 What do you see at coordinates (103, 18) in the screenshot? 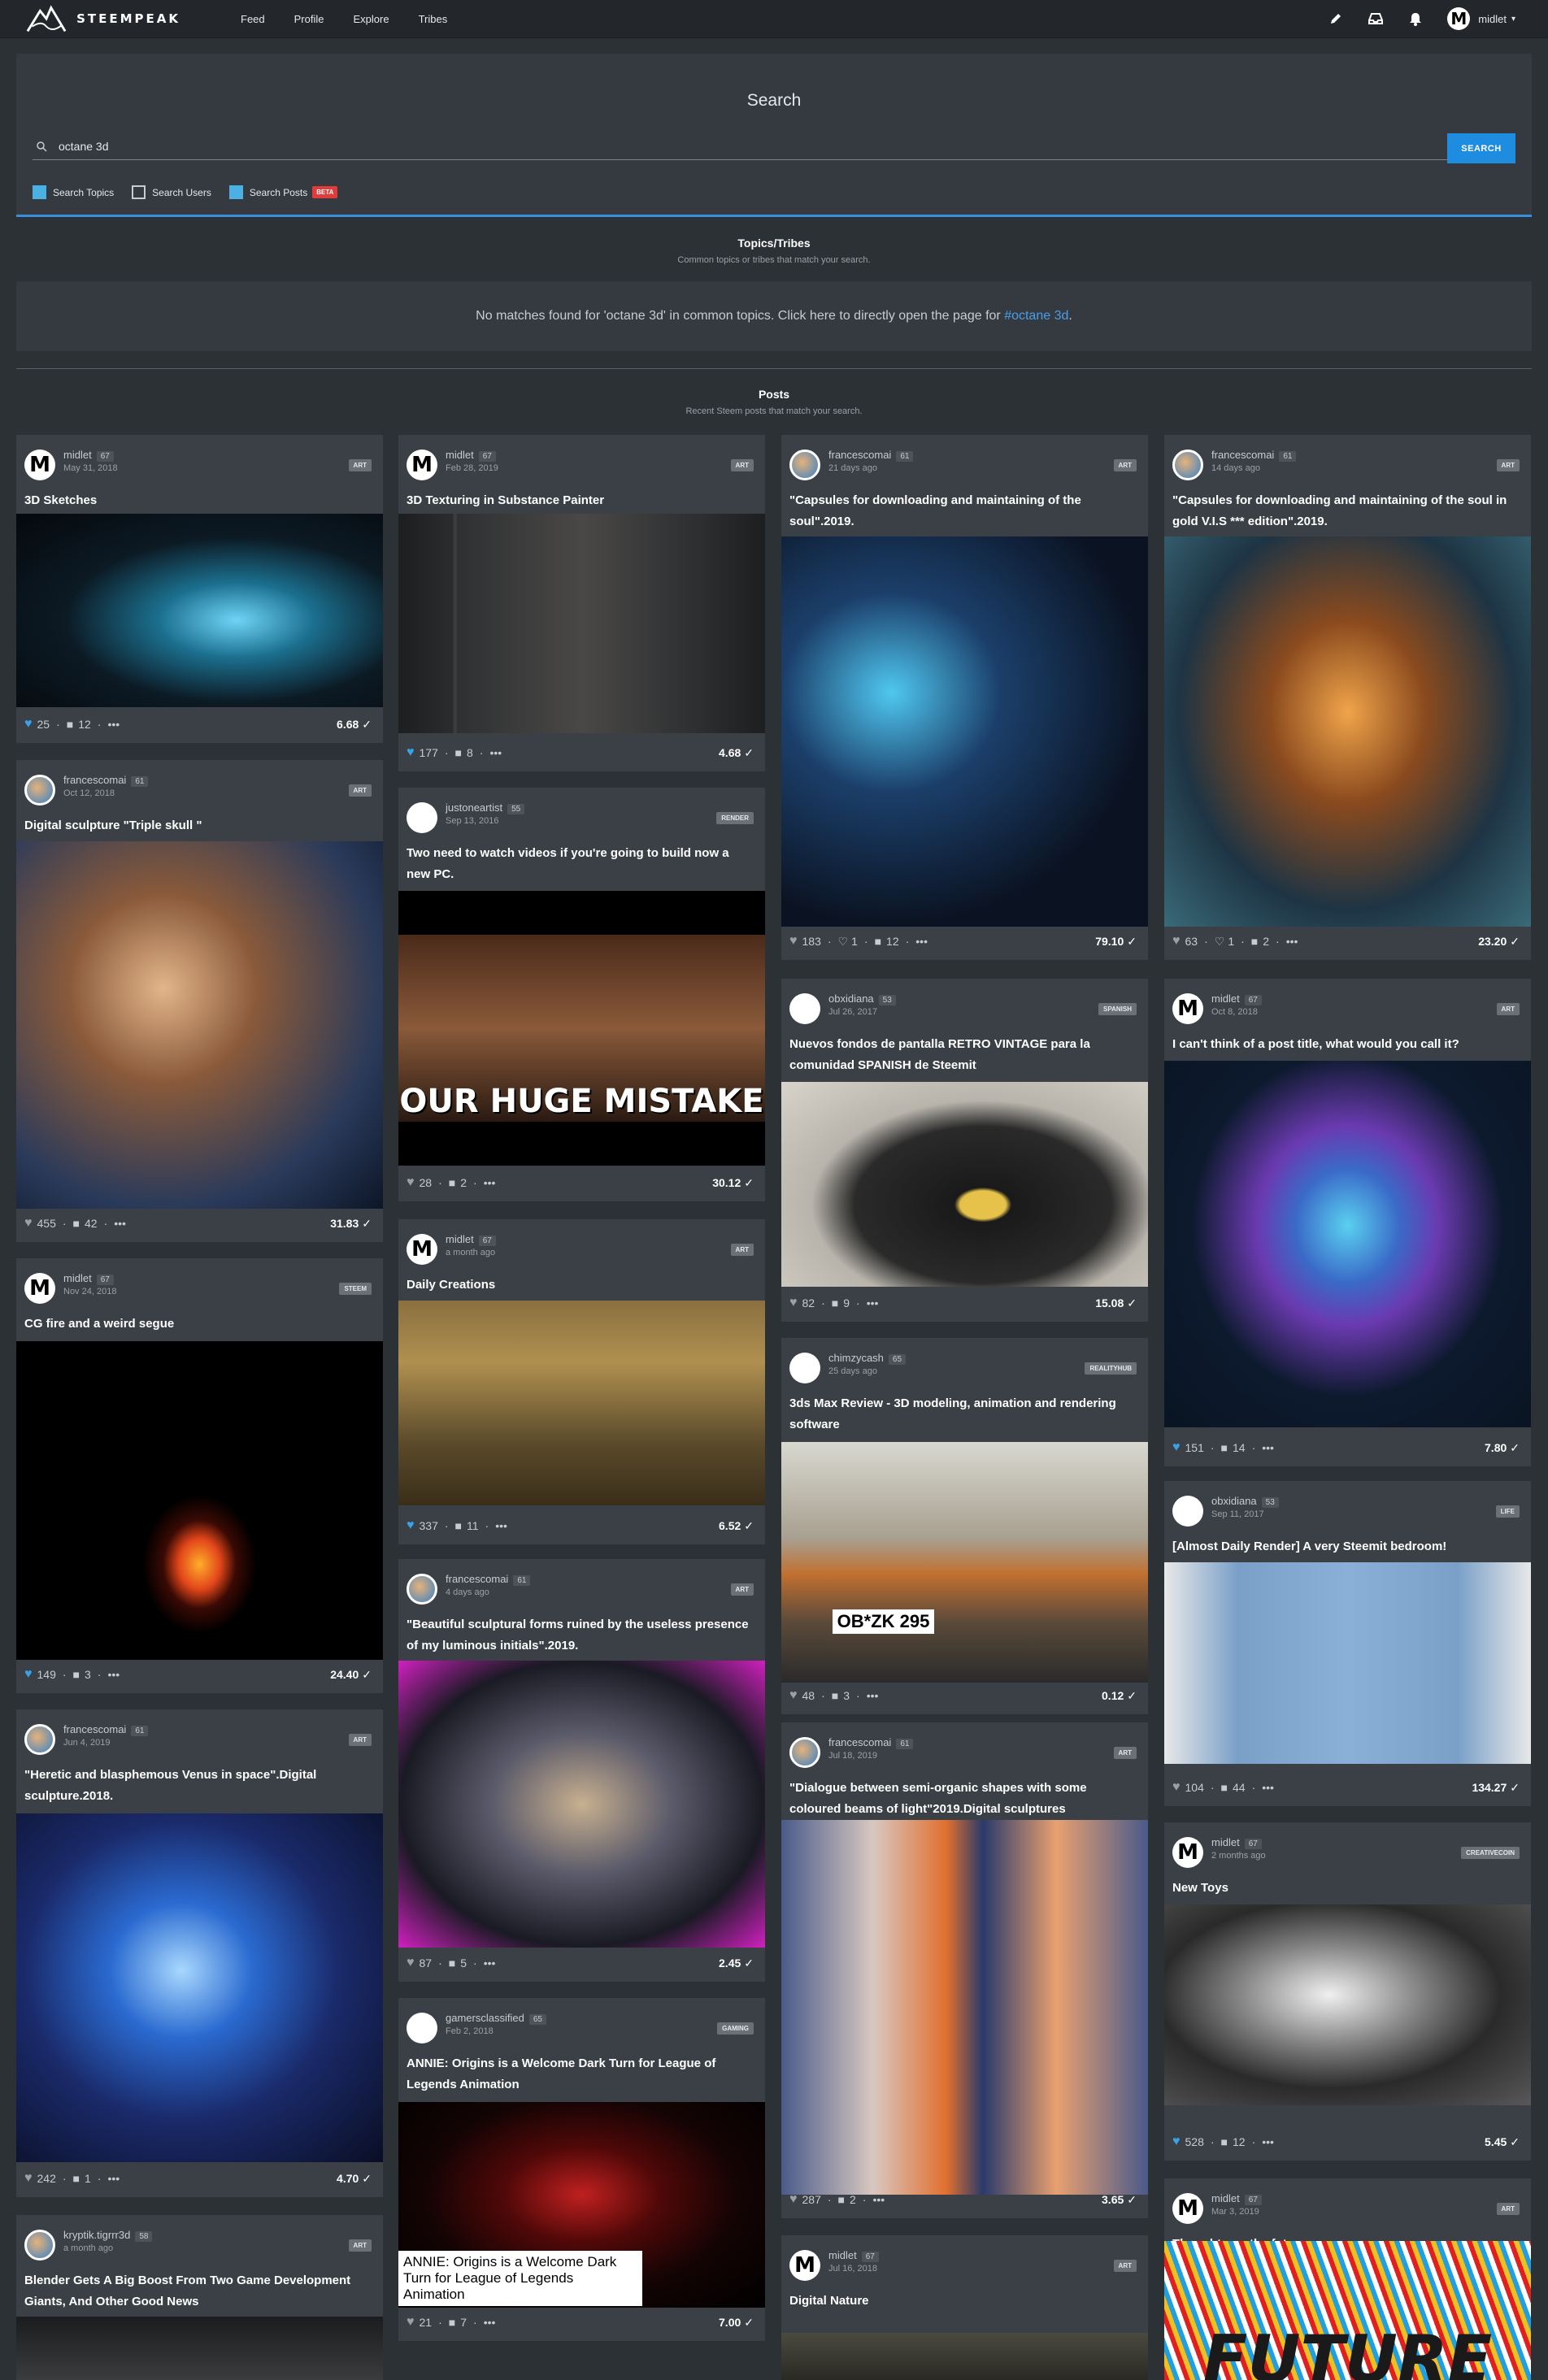
I see `brand-logo: STEEMPEAK` at bounding box center [103, 18].